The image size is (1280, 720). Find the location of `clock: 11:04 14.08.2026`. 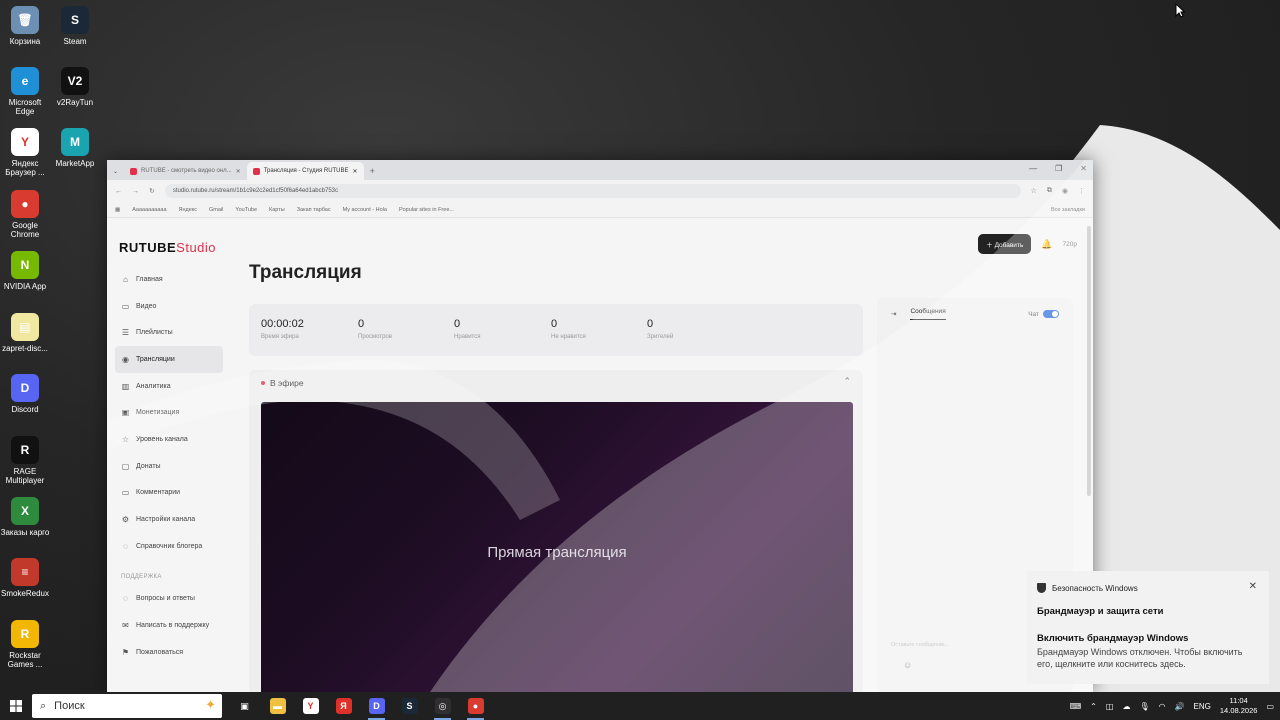

clock: 11:04 14.08.2026 is located at coordinates (1239, 706).